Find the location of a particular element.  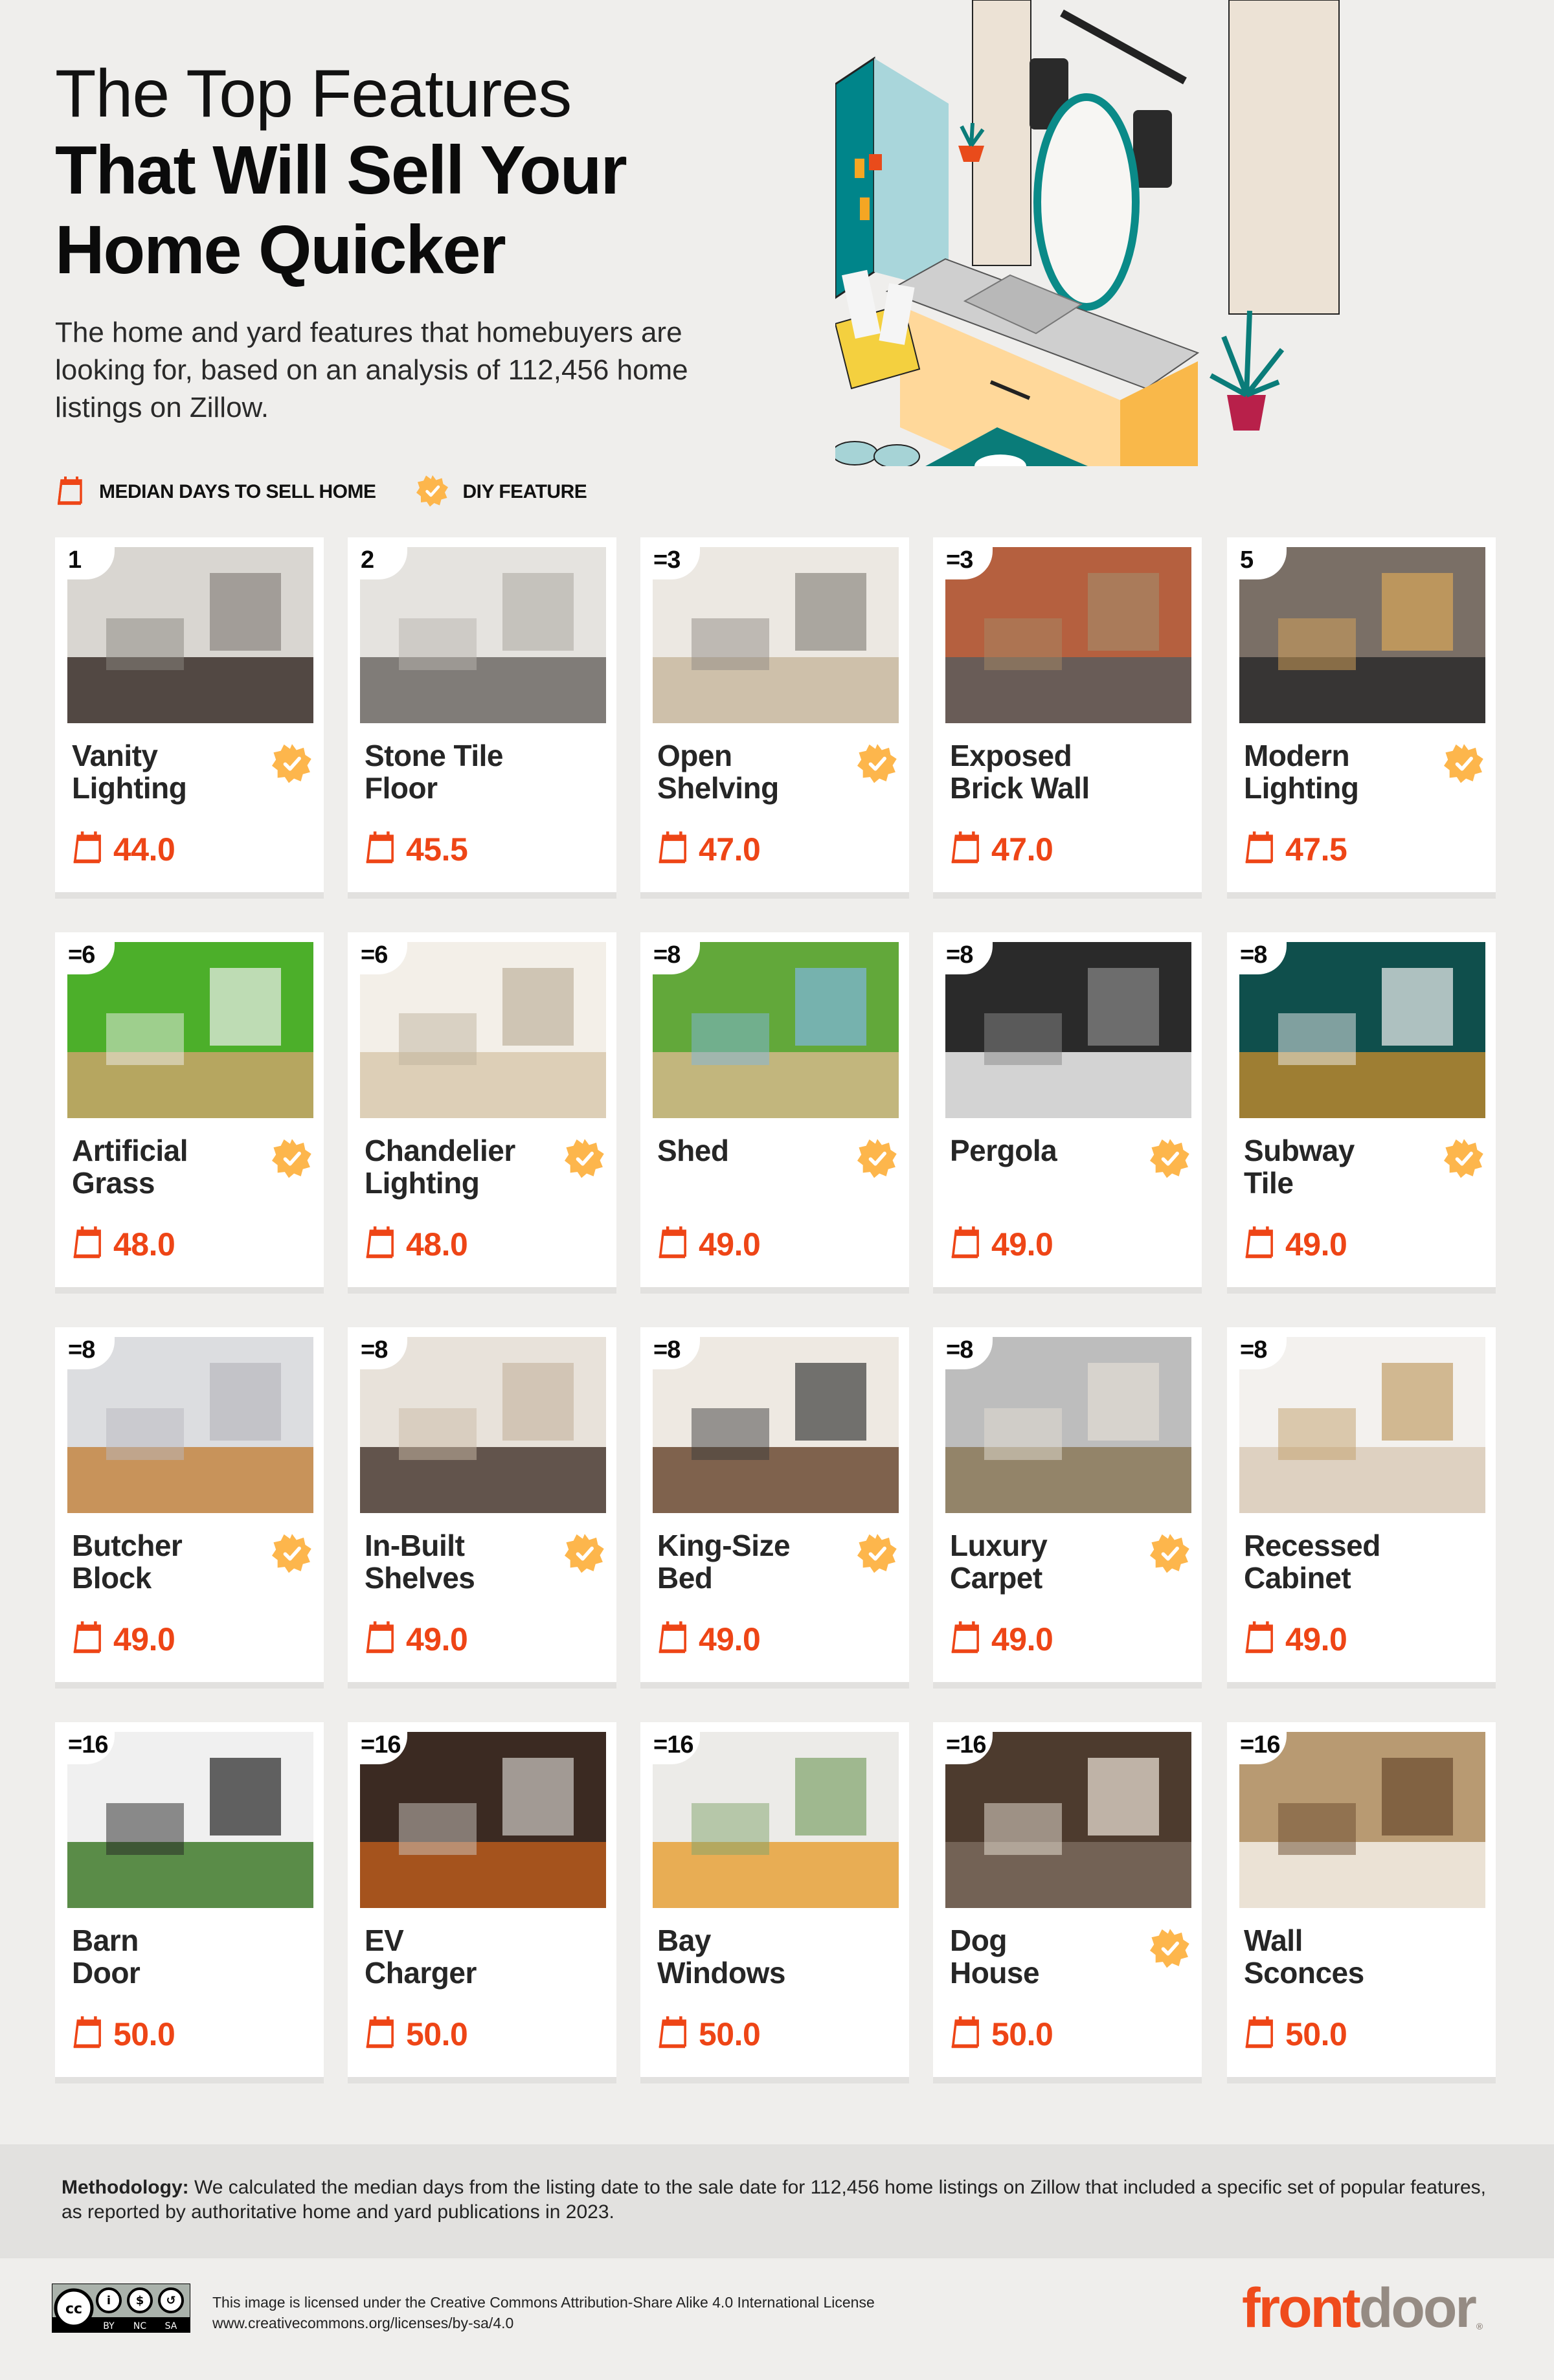

feature-card-2: 2 Stone Tile Floor 45.5 is located at coordinates (482, 718).